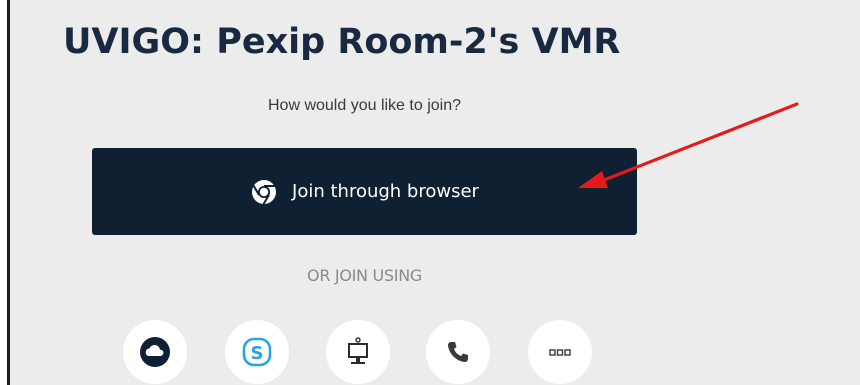 The width and height of the screenshot is (860, 385). Describe the element at coordinates (364, 275) in the screenshot. I see `or-join-using-heading: OR JOIN USING` at that location.